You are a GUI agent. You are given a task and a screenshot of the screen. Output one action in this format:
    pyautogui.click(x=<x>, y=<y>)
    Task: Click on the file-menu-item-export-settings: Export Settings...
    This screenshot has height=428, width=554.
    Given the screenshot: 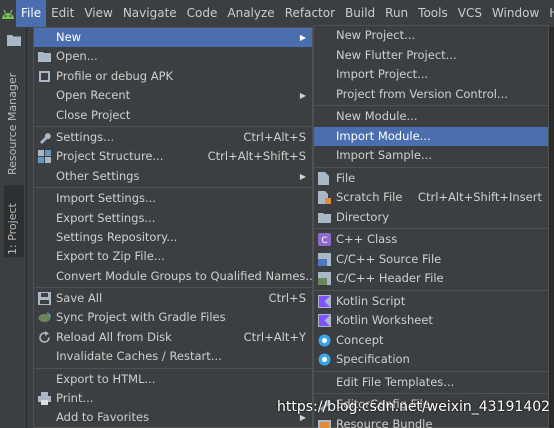 What is the action you would take?
    pyautogui.click(x=173, y=218)
    